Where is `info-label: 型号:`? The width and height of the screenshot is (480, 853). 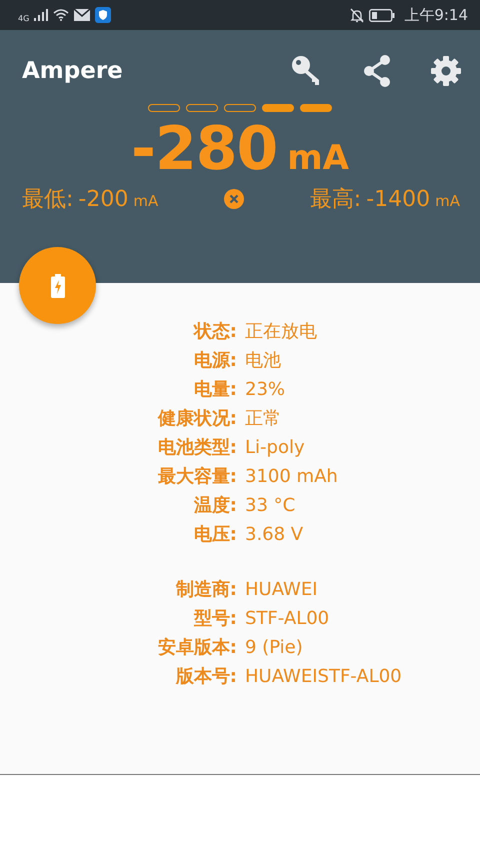
info-label: 型号: is located at coordinates (214, 619).